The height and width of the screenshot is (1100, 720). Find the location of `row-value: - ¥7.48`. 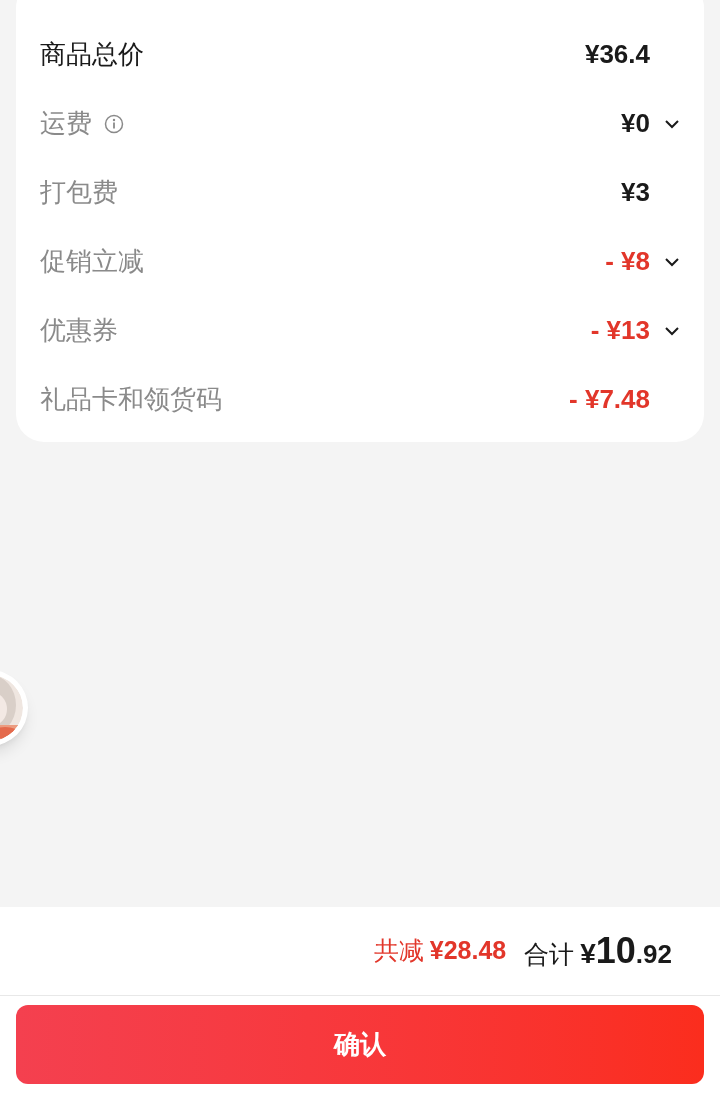

row-value: - ¥7.48 is located at coordinates (609, 399).